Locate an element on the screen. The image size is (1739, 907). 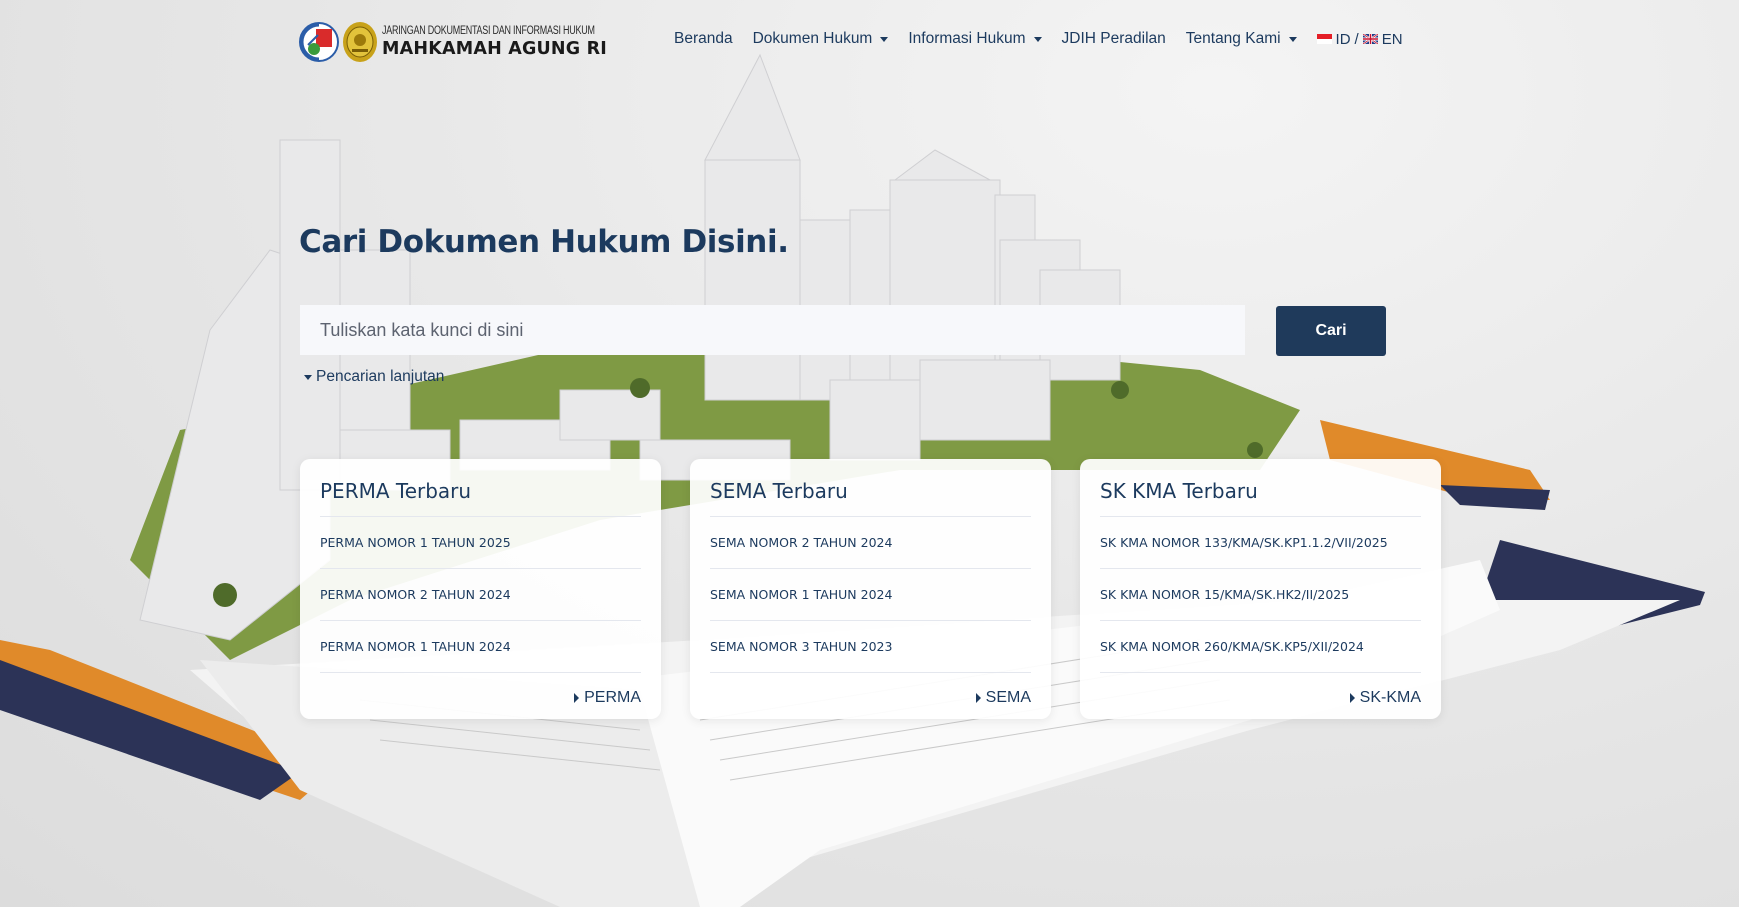
list-item: SEMA NOMOR 3 TAHUN 2023 is located at coordinates (870, 647).